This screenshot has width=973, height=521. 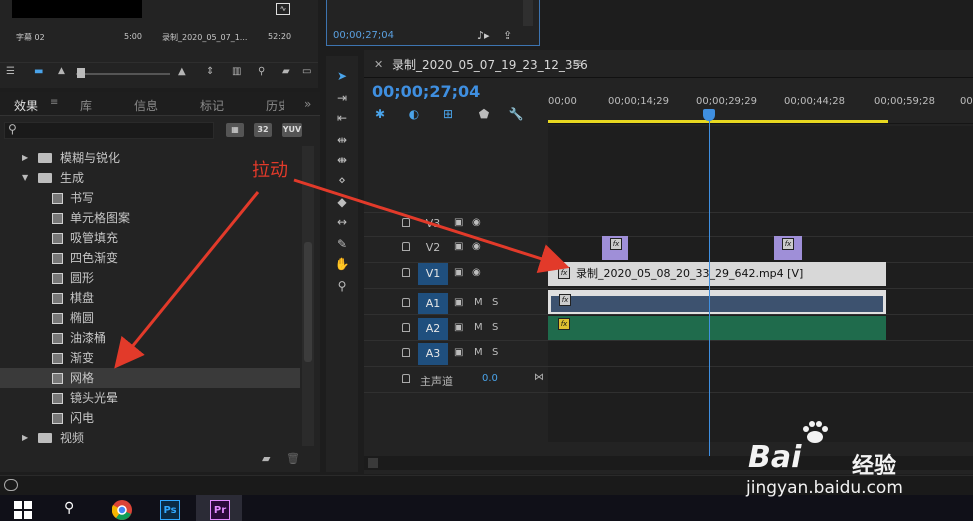 I want to click on zoom-slider, so click(x=123, y=74).